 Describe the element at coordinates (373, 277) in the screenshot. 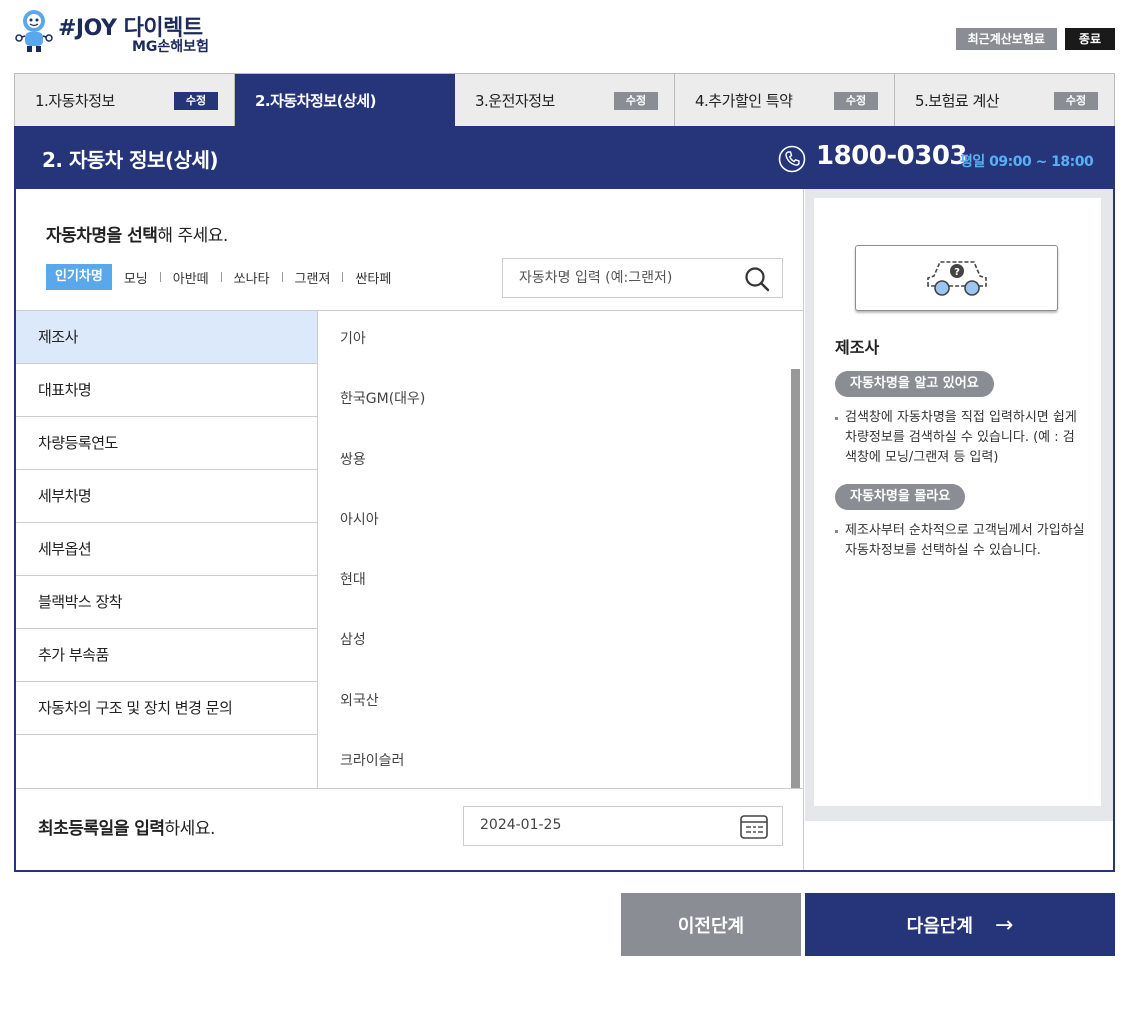

I see `quick-car-santafe: 싼타페` at that location.